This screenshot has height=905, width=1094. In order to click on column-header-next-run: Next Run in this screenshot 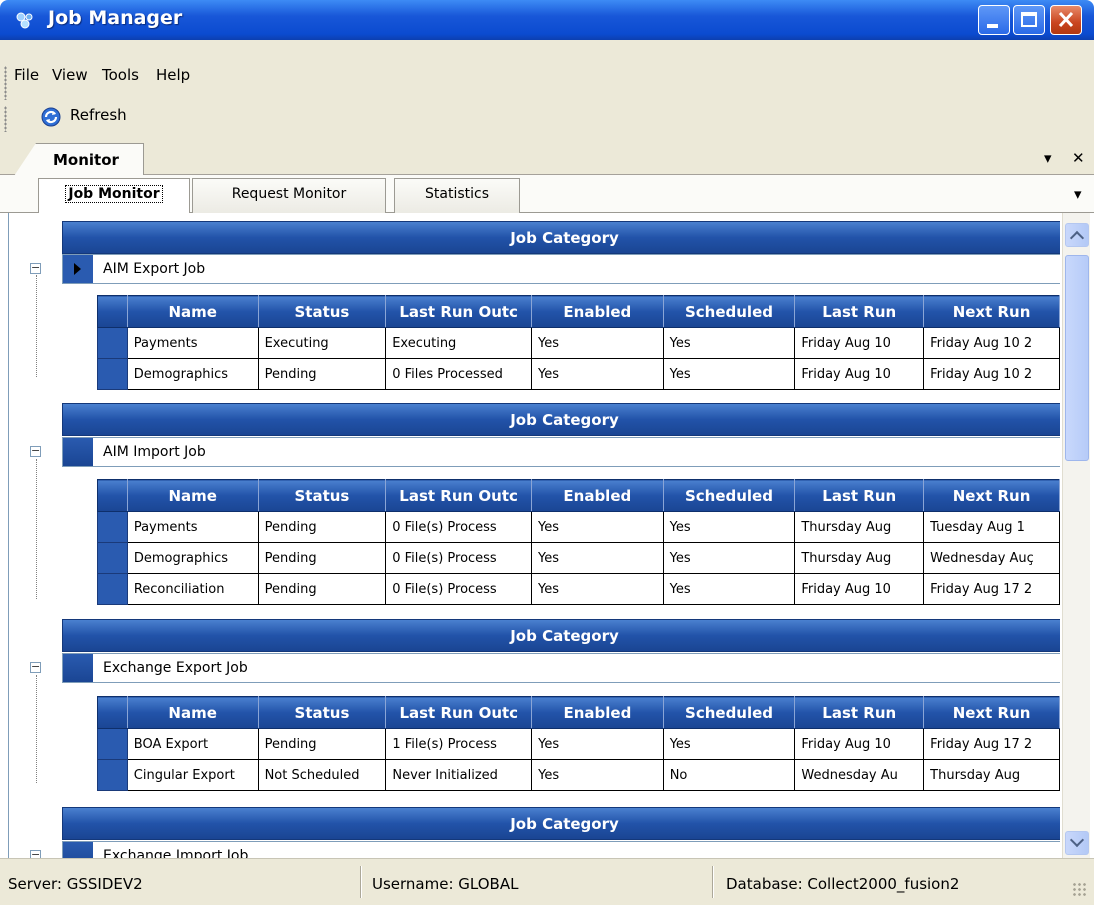, I will do `click(991, 311)`.